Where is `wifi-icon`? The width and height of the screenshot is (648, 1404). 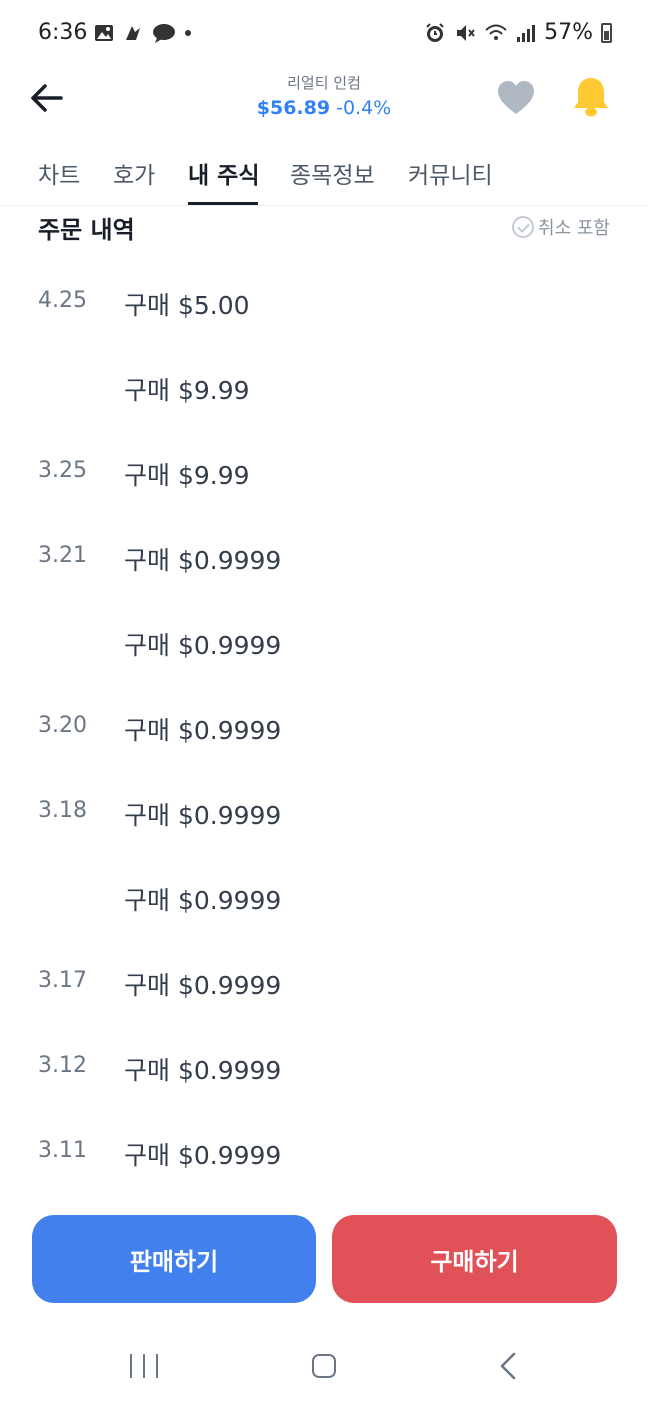 wifi-icon is located at coordinates (496, 32).